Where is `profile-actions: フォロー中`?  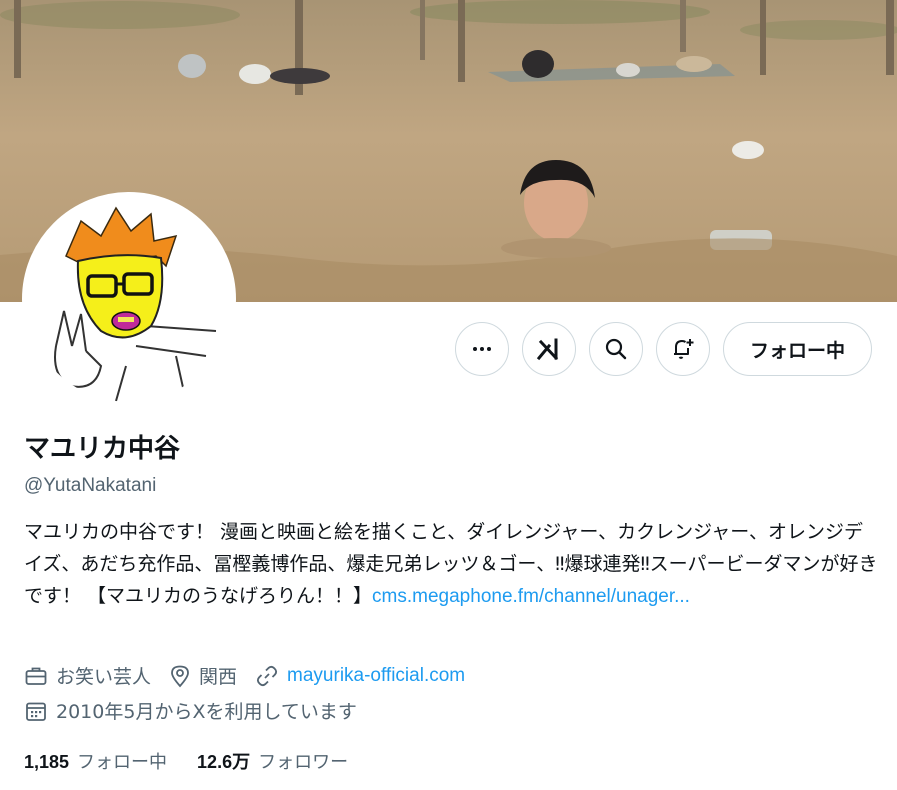
profile-actions: フォロー中 is located at coordinates (663, 349).